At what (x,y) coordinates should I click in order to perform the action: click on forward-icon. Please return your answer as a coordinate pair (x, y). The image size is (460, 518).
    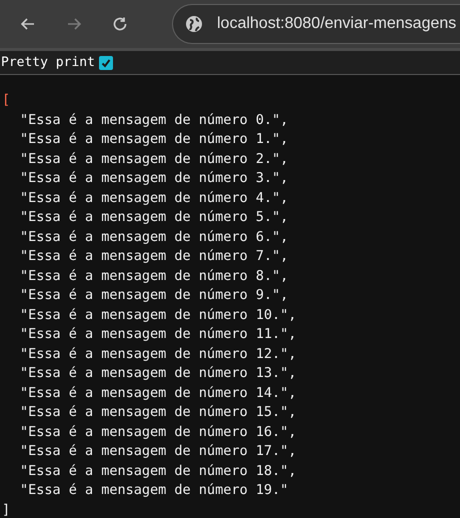
    Looking at the image, I should click on (74, 24).